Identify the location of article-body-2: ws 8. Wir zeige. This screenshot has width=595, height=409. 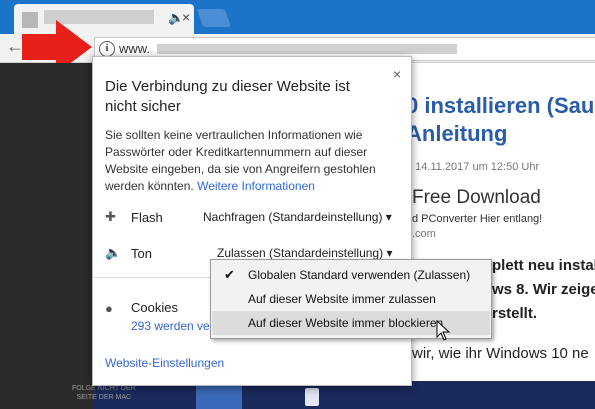
(543, 289).